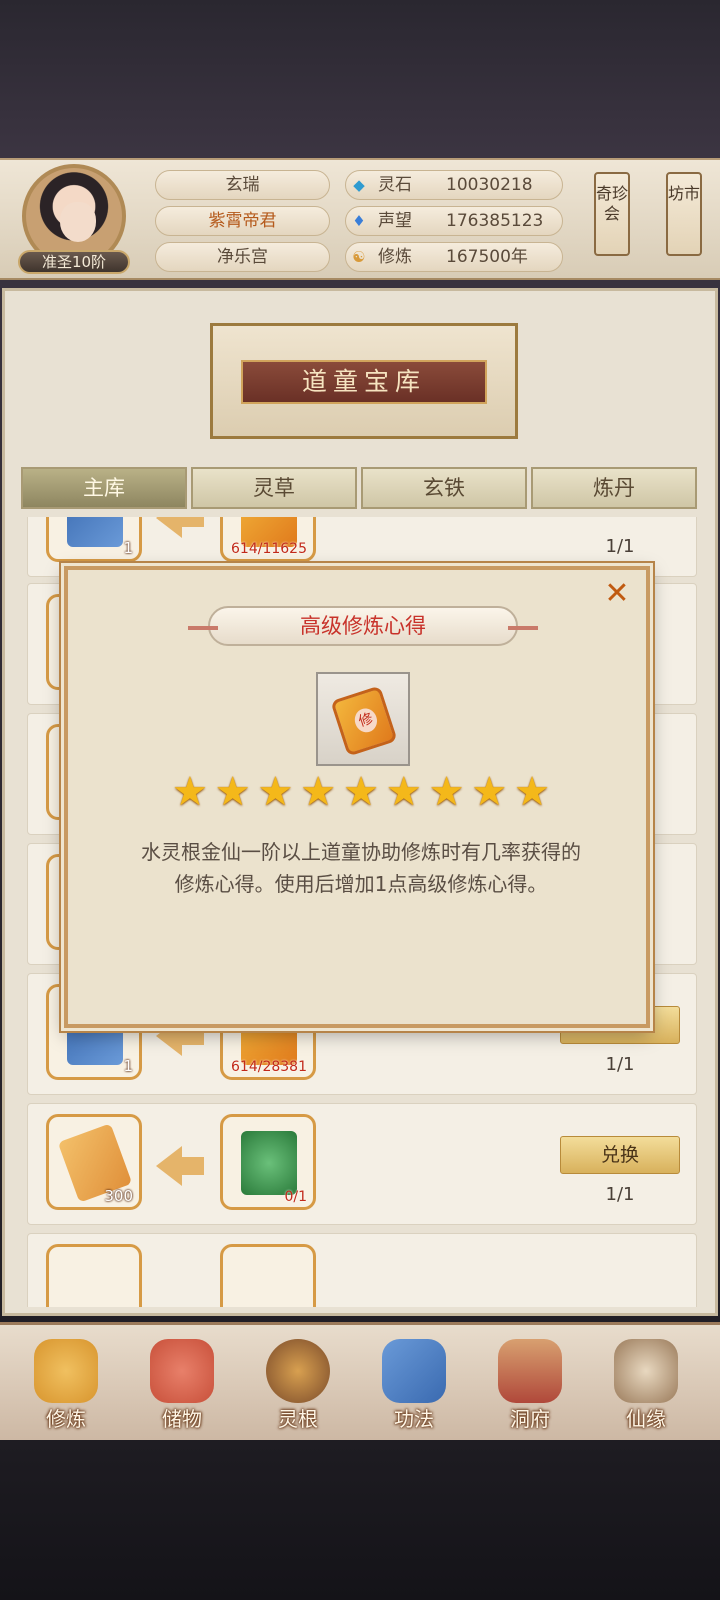 This screenshot has height=1600, width=720. I want to click on stat-reputation: ♦ 声望 176385123, so click(454, 221).